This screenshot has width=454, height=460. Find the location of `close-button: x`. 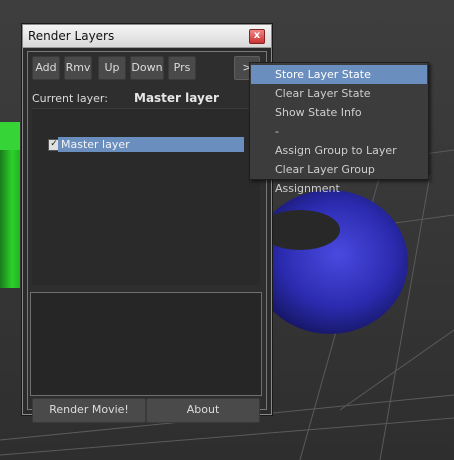

close-button: x is located at coordinates (257, 36).